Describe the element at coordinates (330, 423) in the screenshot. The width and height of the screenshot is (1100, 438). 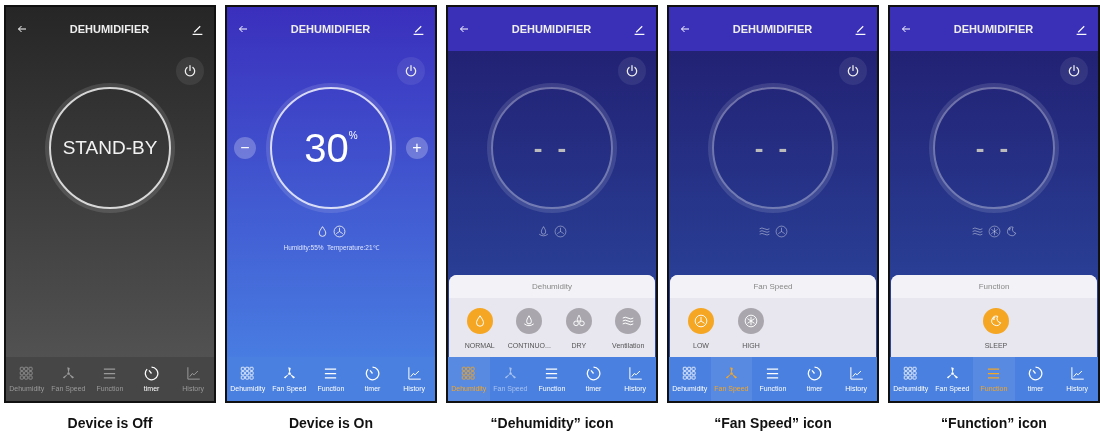
I see `caption: Device is On` at that location.